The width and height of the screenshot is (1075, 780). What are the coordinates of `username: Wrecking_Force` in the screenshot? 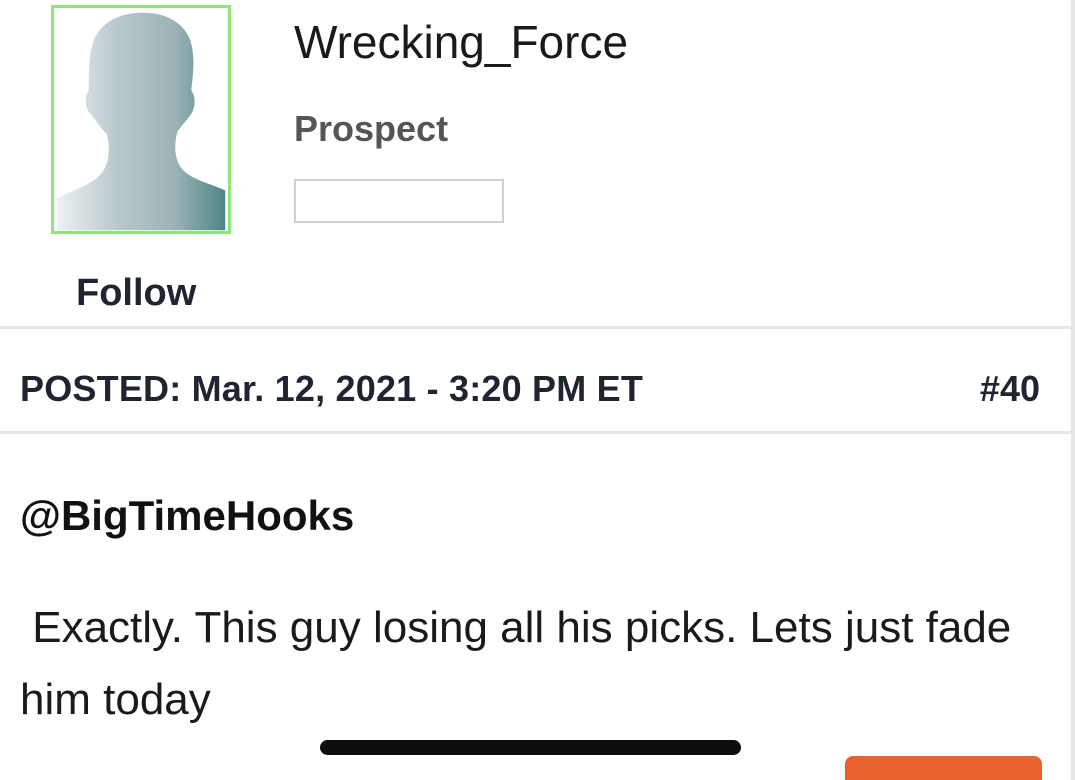 It's located at (461, 42).